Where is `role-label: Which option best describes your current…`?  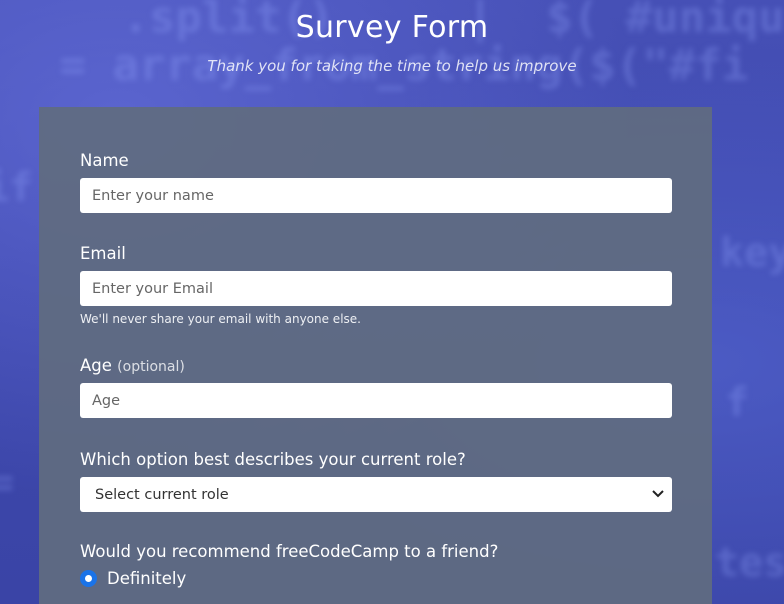 role-label: Which option best describes your current… is located at coordinates (273, 459).